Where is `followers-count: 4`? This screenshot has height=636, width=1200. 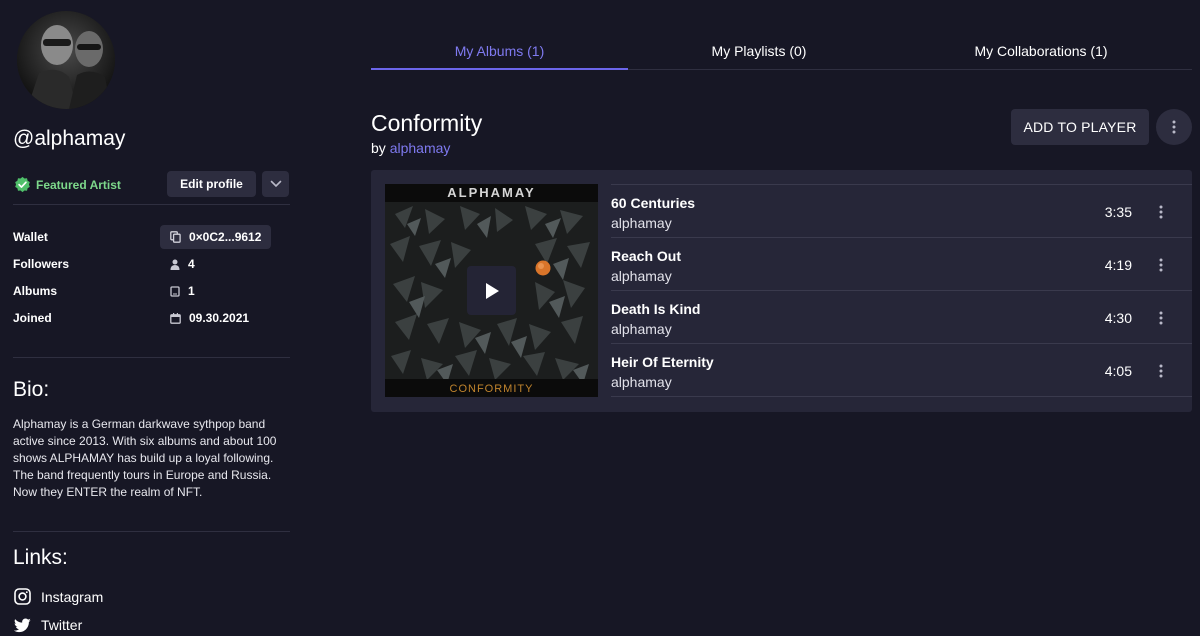
followers-count: 4 is located at coordinates (191, 264).